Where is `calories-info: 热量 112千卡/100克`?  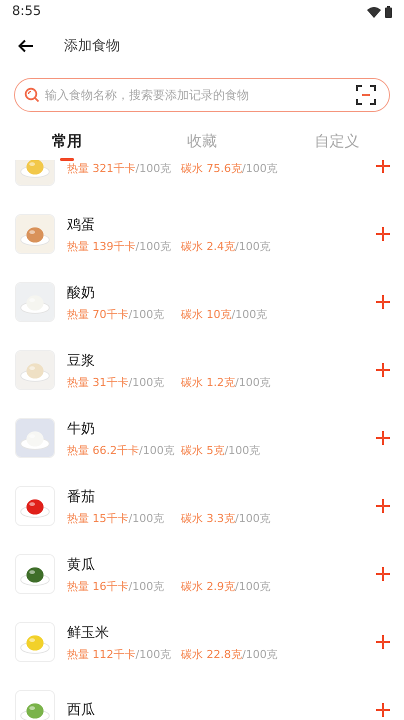 calories-info: 热量 112千卡/100克 is located at coordinates (119, 655).